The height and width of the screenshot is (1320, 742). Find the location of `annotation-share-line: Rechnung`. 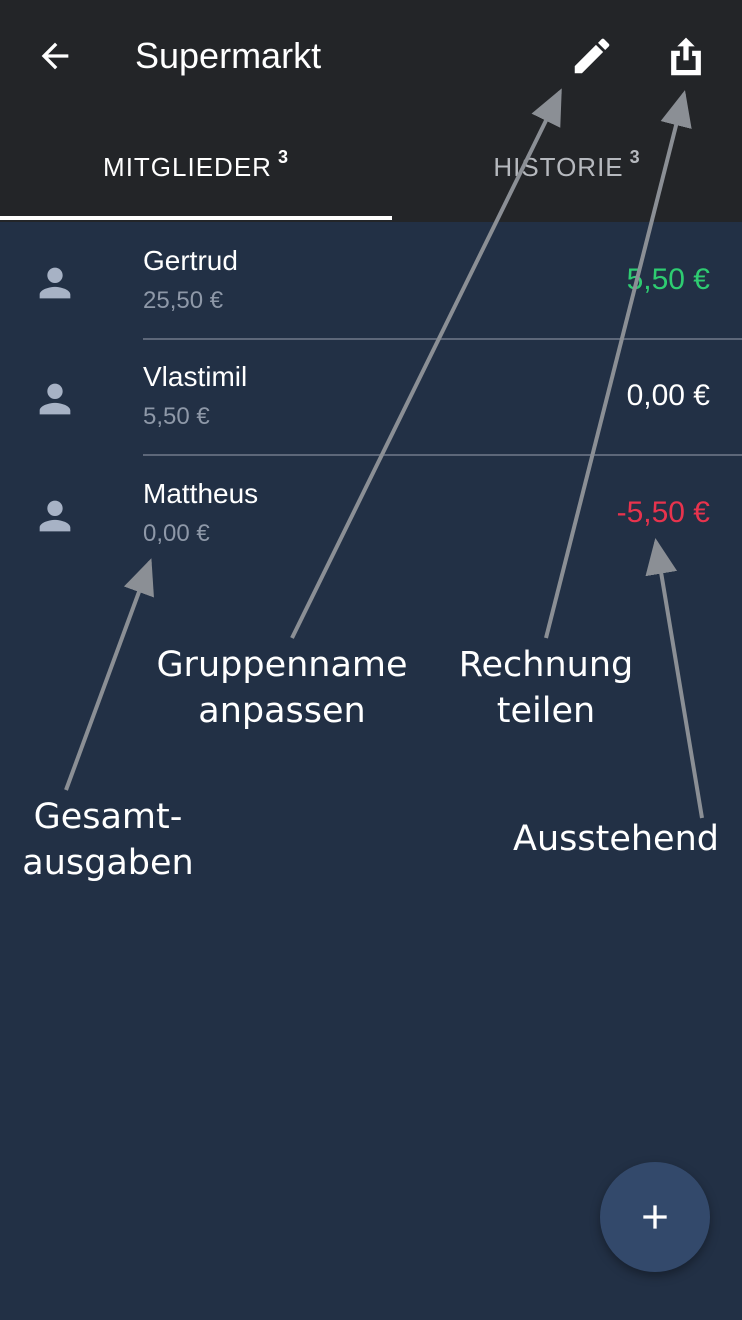

annotation-share-line: Rechnung is located at coordinates (546, 665).